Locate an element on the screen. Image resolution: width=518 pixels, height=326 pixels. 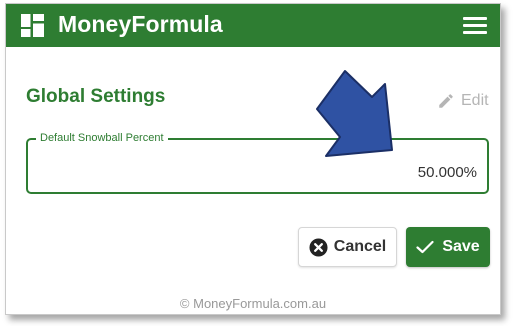
save-button: Save is located at coordinates (448, 247).